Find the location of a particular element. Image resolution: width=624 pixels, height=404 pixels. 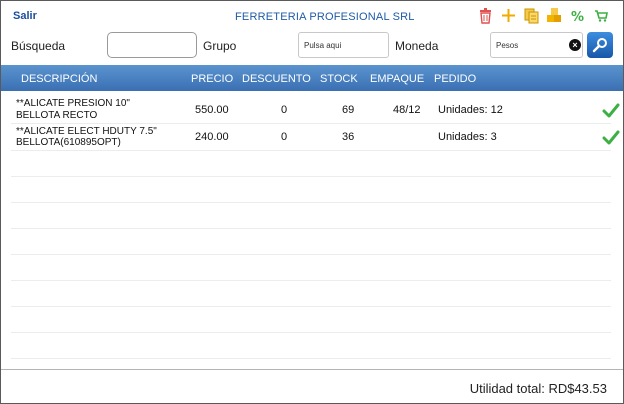

clear-icon: × is located at coordinates (575, 45).